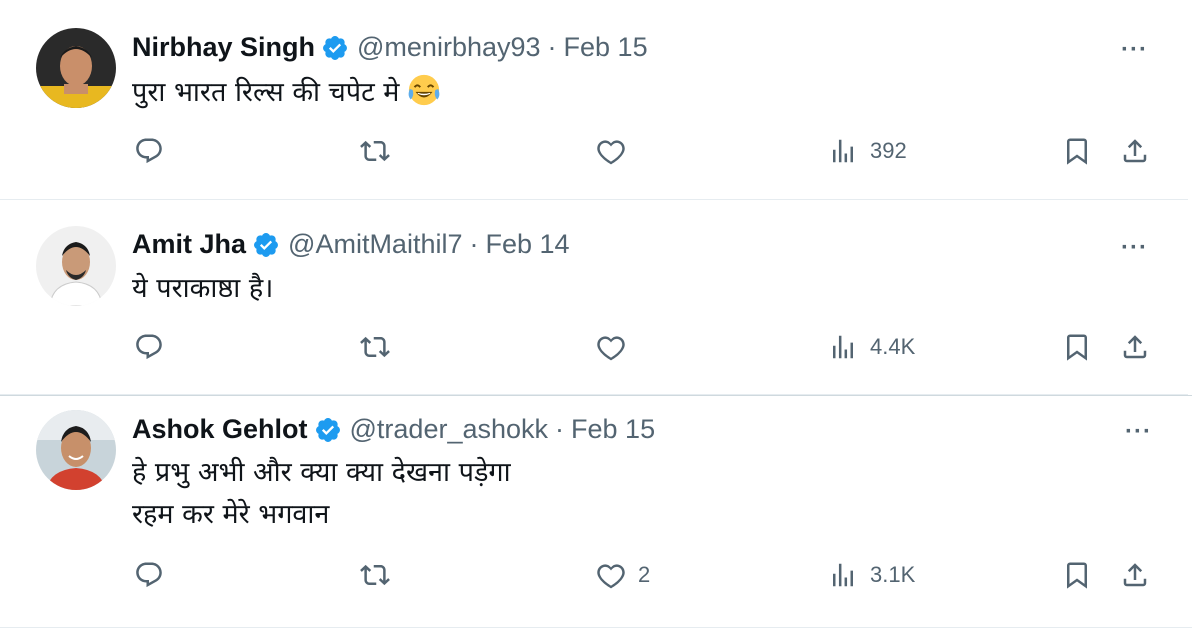  Describe the element at coordinates (449, 47) in the screenshot. I see `author-handle: @menirbhay93` at that location.